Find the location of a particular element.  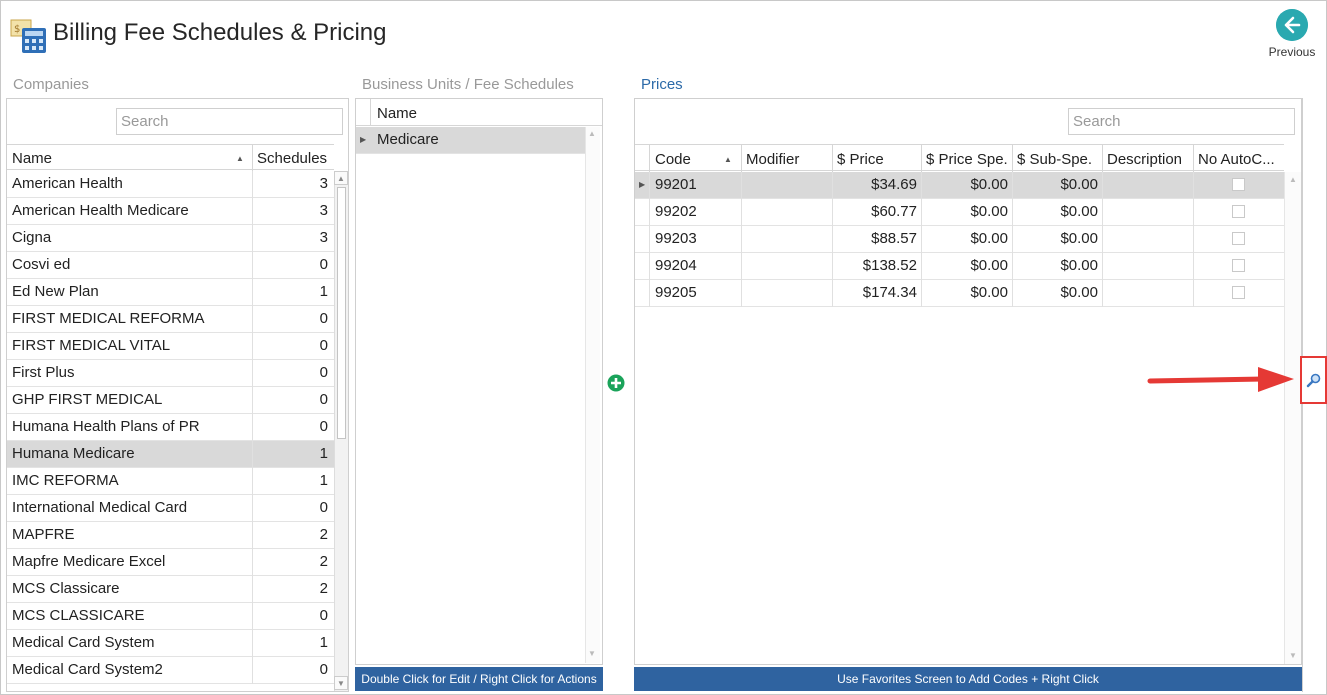

company-name: First Plus is located at coordinates (43, 372).